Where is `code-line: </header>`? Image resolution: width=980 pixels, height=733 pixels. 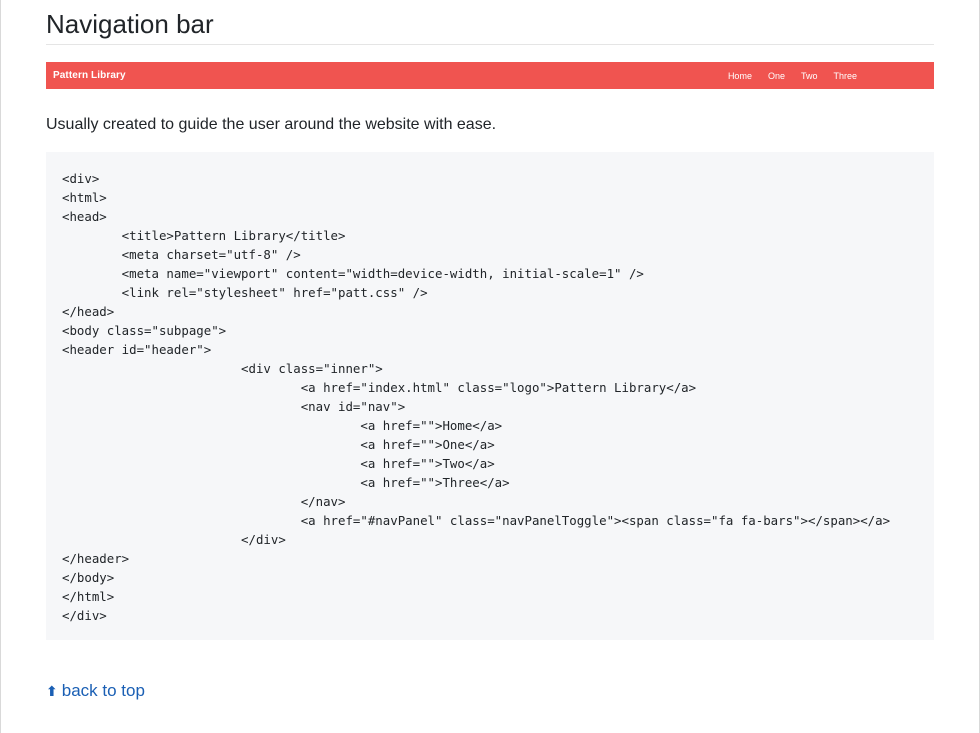
code-line: </header> is located at coordinates (96, 558).